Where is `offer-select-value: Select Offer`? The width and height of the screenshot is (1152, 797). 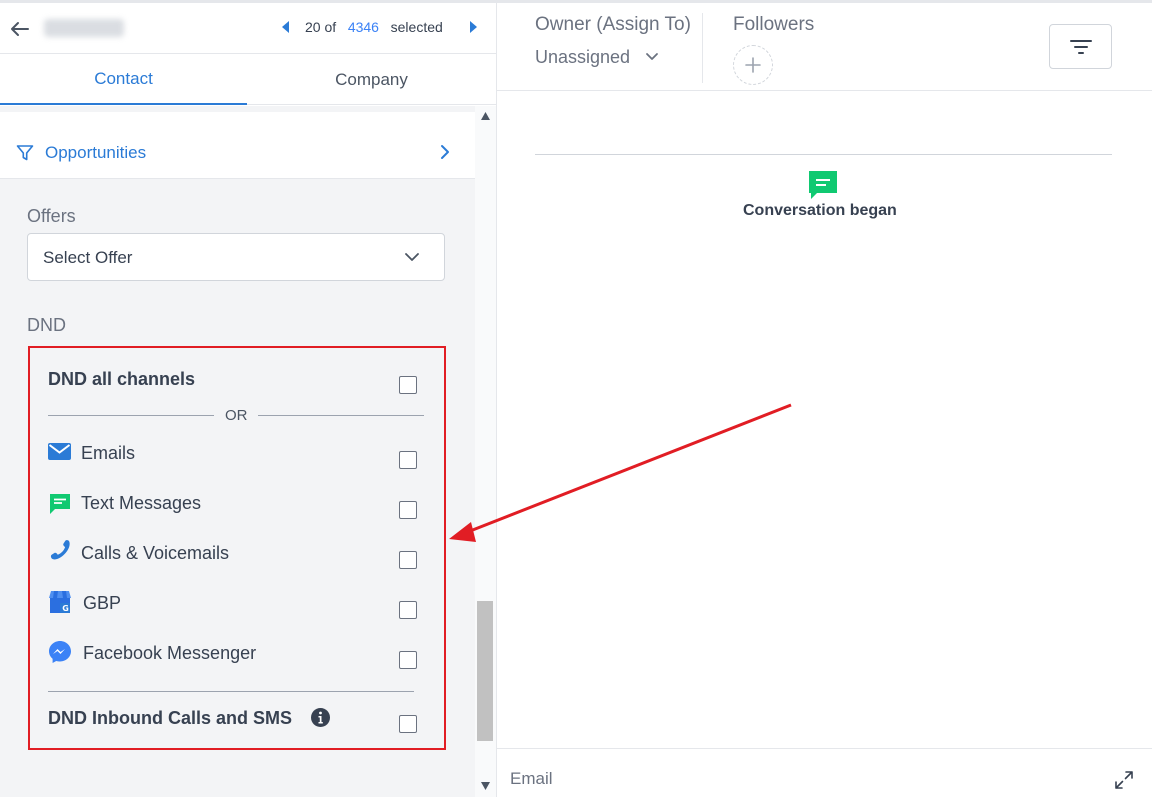
offer-select-value: Select Offer is located at coordinates (88, 257).